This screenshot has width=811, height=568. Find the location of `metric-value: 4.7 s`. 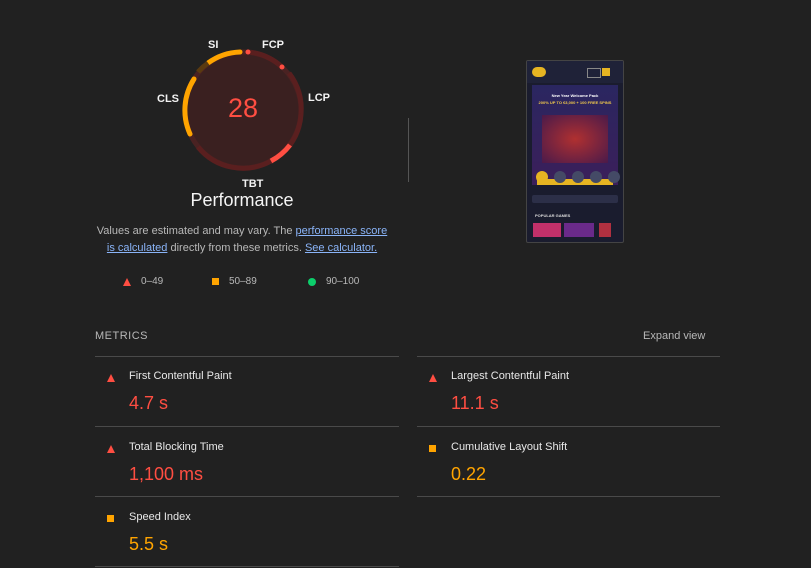

metric-value: 4.7 s is located at coordinates (149, 403).